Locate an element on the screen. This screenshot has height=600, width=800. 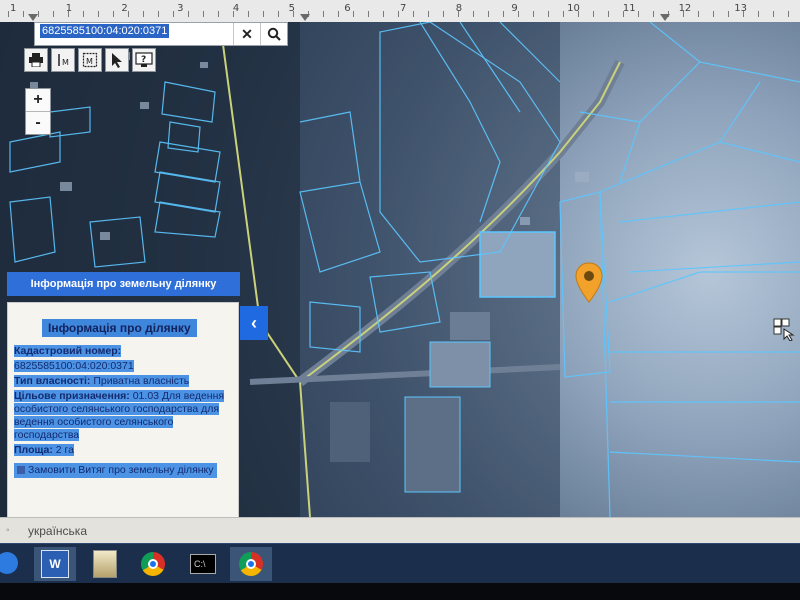
ruler-number: 13 is located at coordinates (741, 8).